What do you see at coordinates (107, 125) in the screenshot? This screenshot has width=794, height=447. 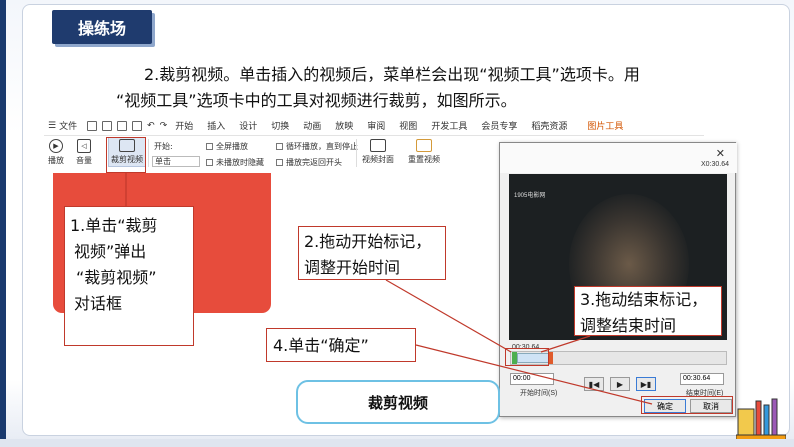 I see `save-icon` at bounding box center [107, 125].